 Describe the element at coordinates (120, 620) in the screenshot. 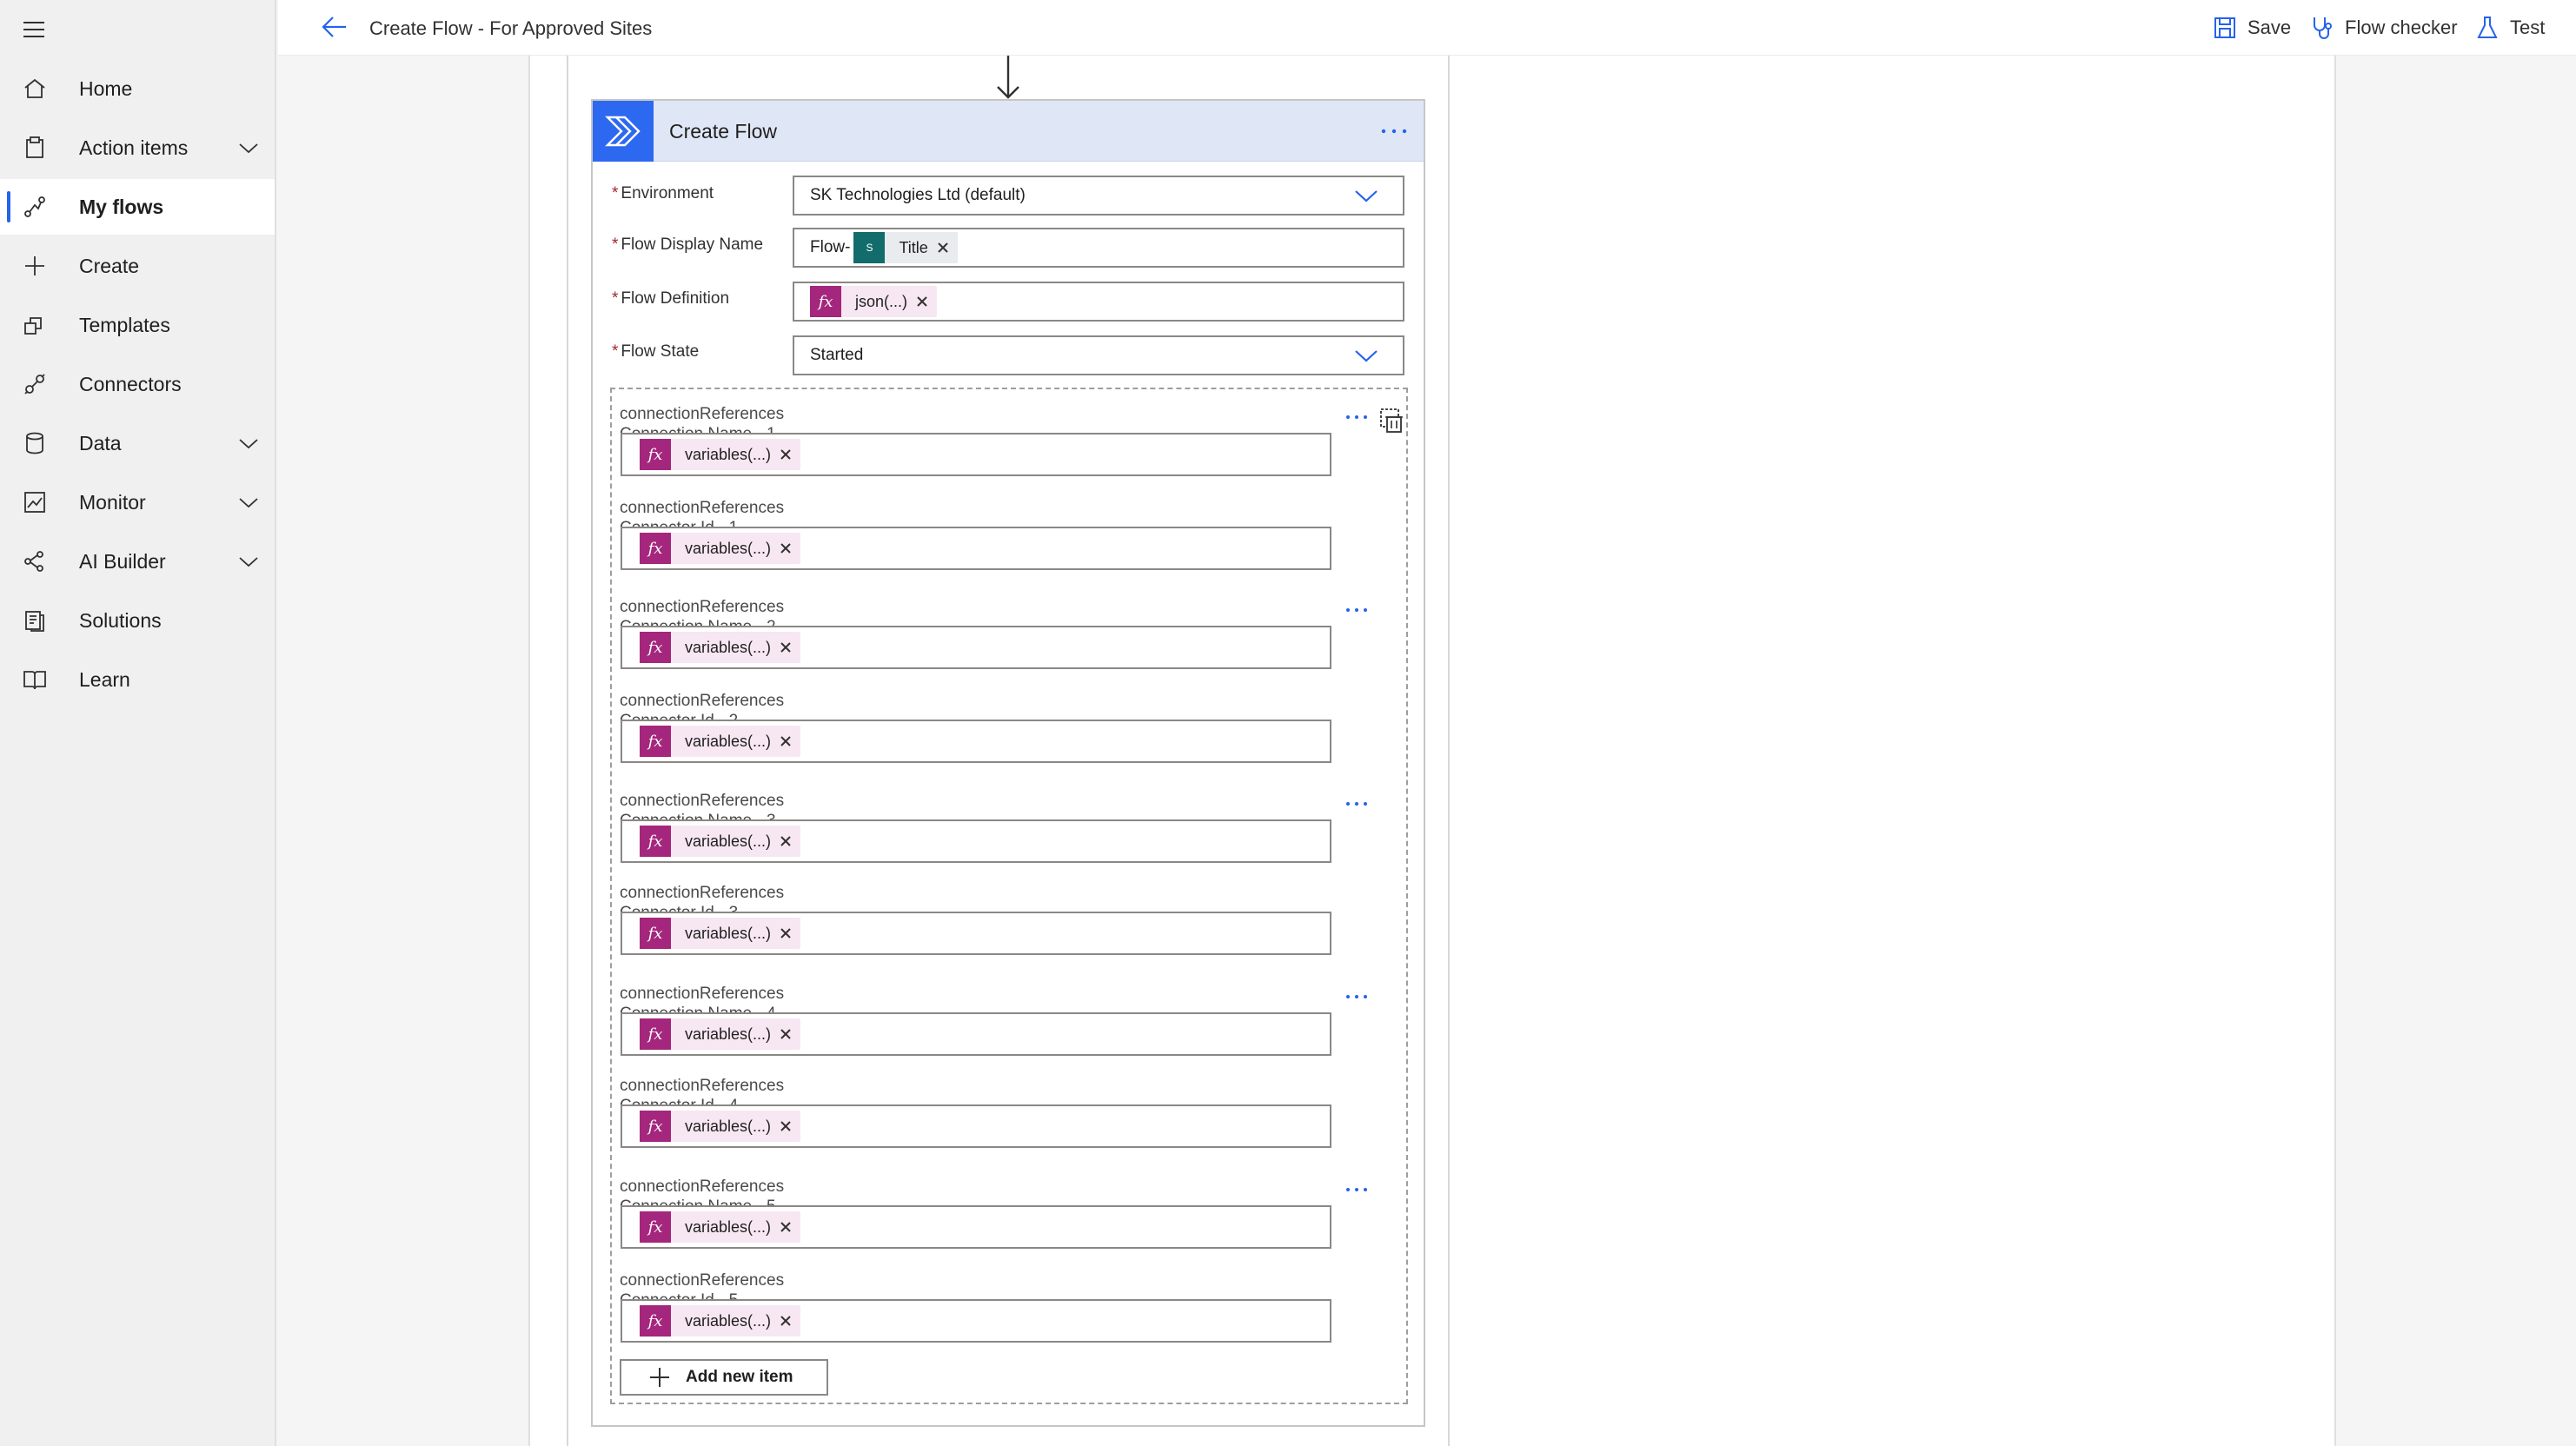

I see `sidebar-item-label: Solutions` at that location.